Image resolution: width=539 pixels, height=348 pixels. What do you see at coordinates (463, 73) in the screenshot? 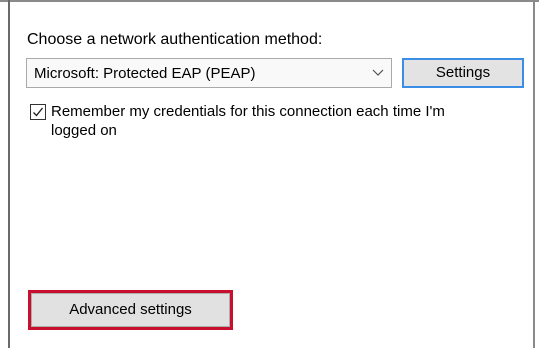
I see `settings-button: Settings` at bounding box center [463, 73].